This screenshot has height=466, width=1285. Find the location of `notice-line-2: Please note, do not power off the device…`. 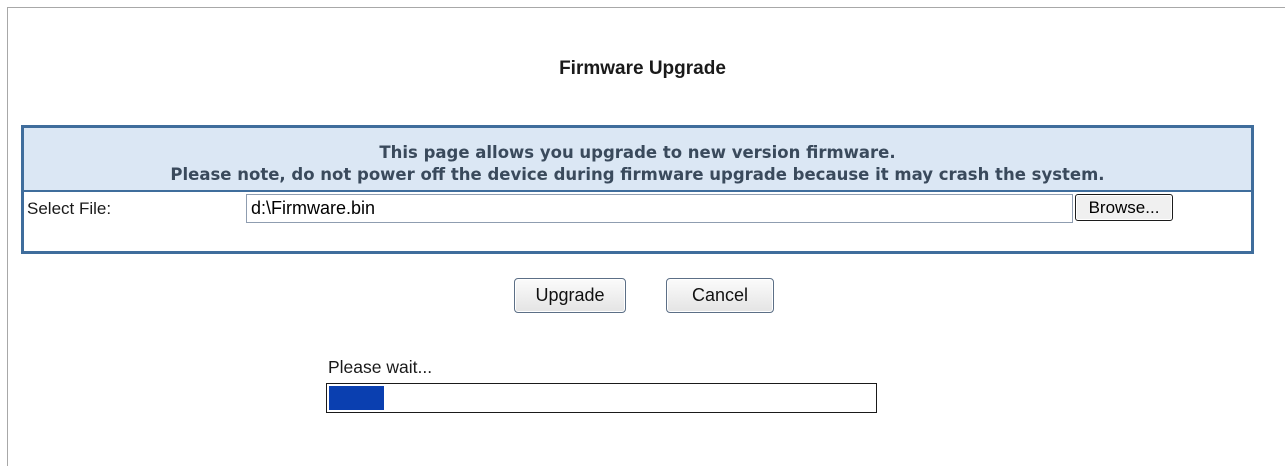

notice-line-2: Please note, do not power off the device… is located at coordinates (637, 174).